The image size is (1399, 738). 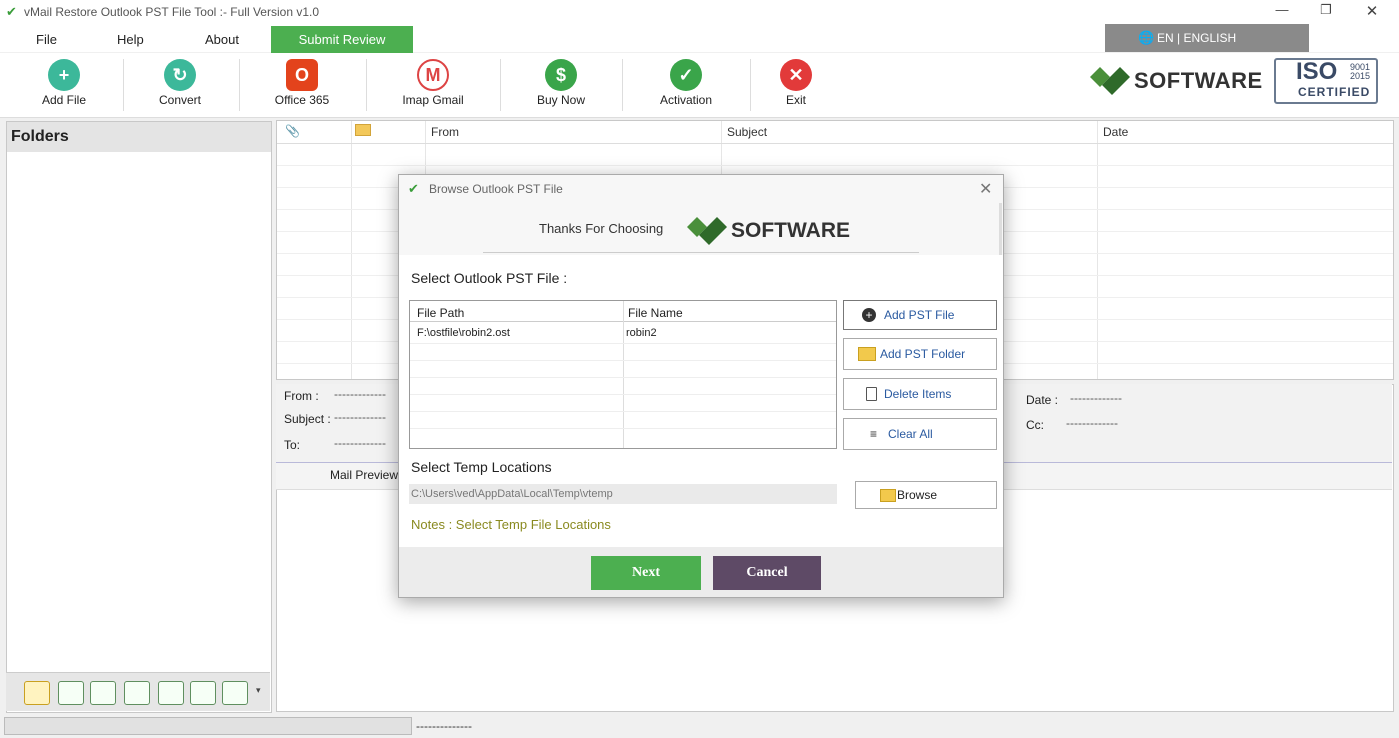 What do you see at coordinates (1198, 80) in the screenshot?
I see `brand-logo-text: SOFTWARE` at bounding box center [1198, 80].